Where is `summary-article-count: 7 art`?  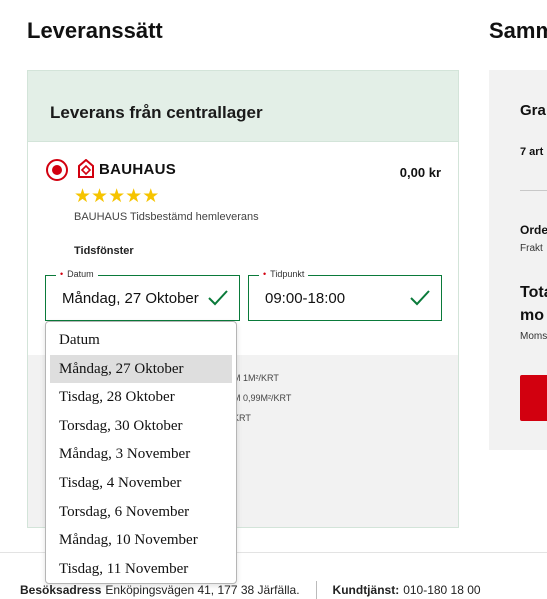
summary-article-count: 7 art is located at coordinates (532, 152).